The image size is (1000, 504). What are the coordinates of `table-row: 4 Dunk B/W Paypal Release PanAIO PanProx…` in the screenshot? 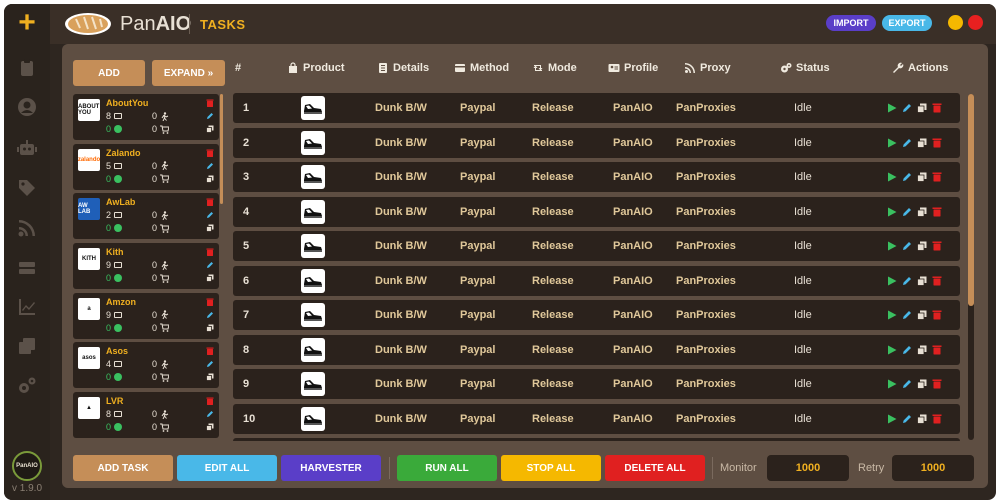 It's located at (596, 211).